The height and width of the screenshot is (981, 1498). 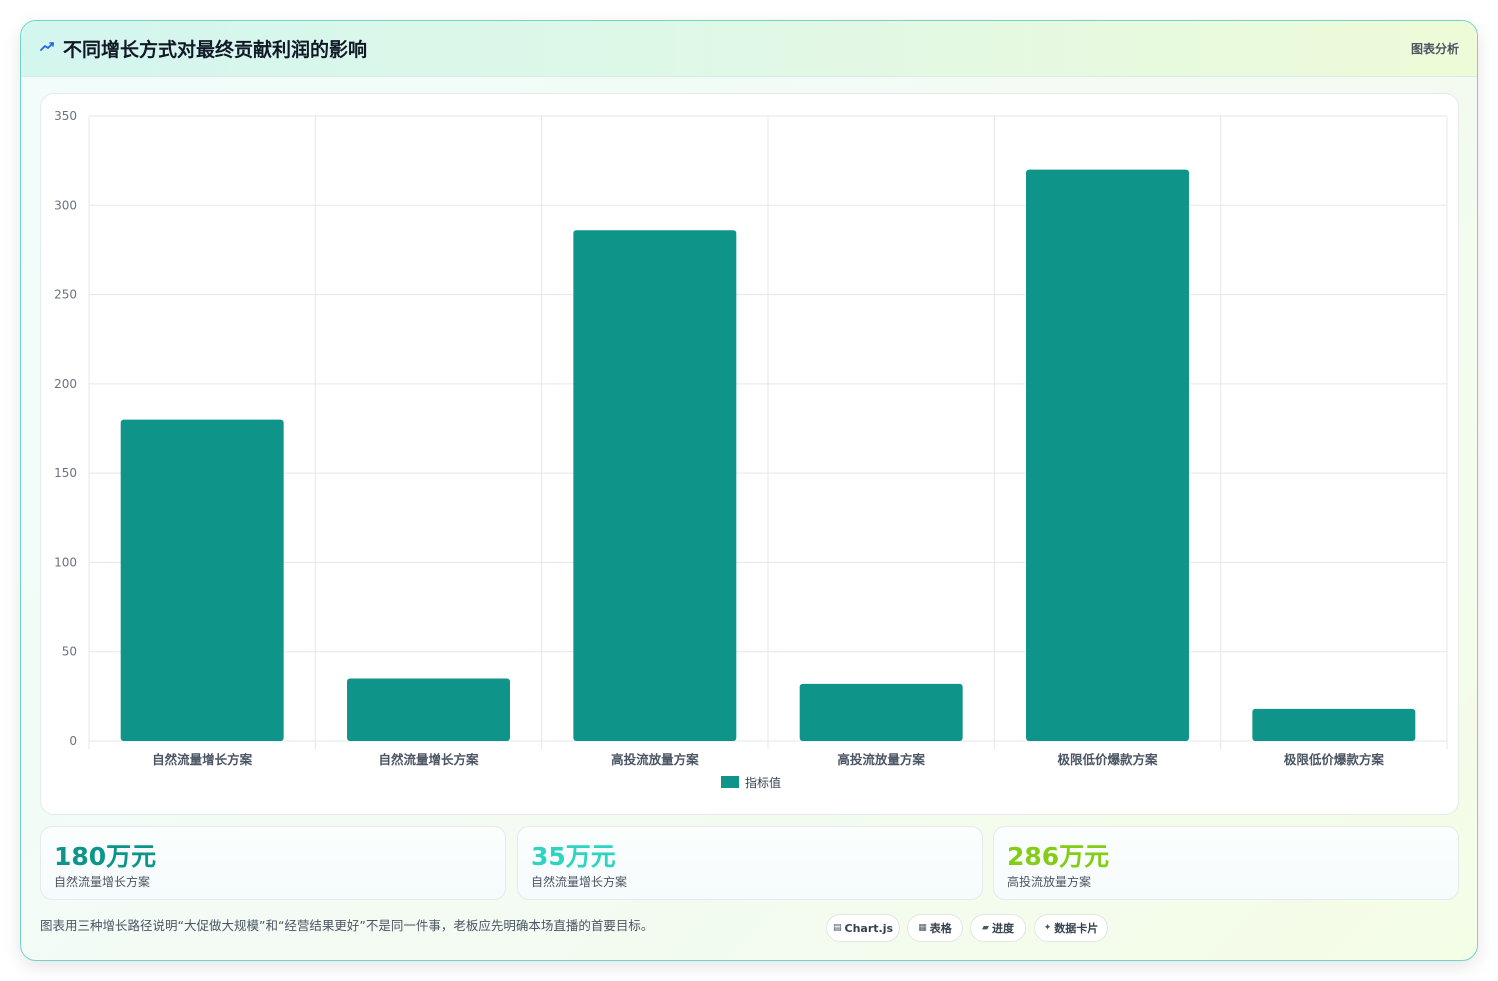 I want to click on chip-label: 数据卡片, so click(x=1076, y=928).